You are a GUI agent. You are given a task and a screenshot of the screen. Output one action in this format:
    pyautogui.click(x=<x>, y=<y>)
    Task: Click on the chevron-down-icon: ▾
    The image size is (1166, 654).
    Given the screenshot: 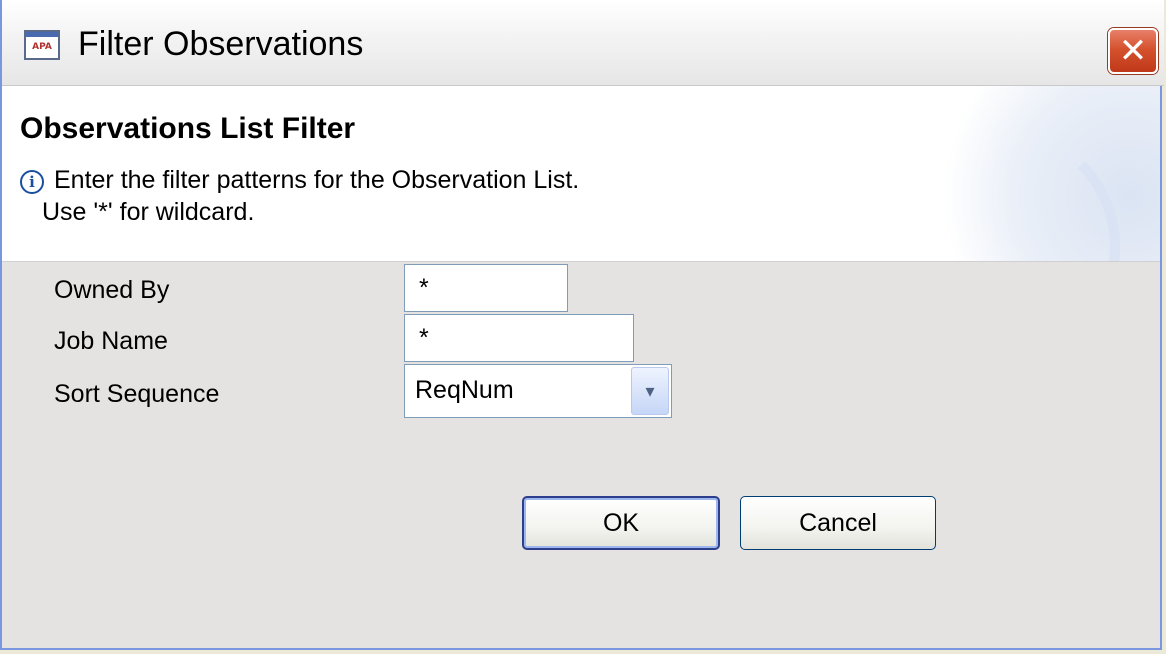 What is the action you would take?
    pyautogui.click(x=650, y=391)
    